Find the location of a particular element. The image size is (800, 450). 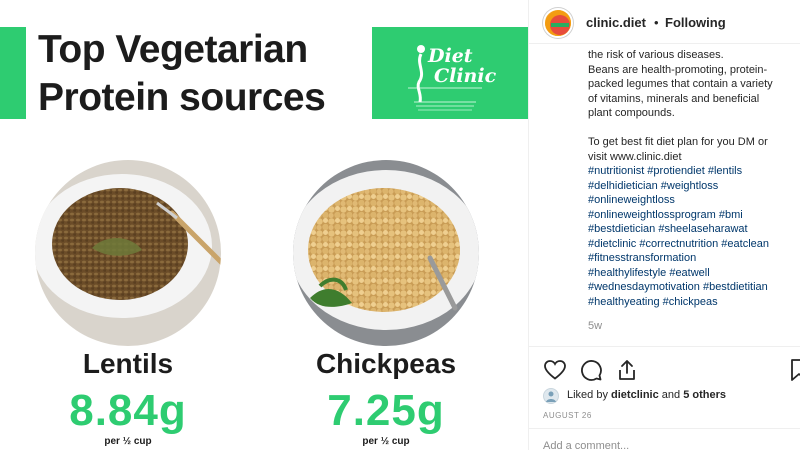

heart-icon is located at coordinates (555, 370).